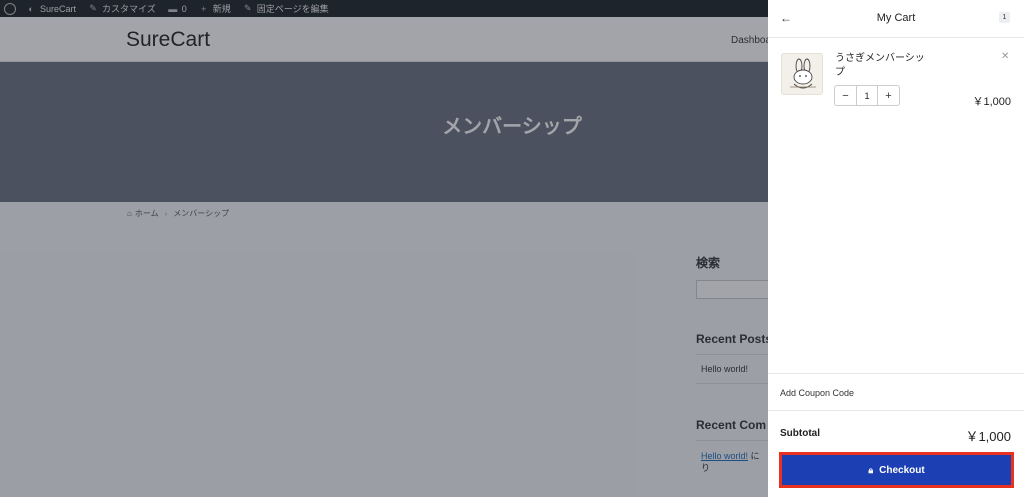  I want to click on subtotal-label: Subtotal, so click(800, 433).